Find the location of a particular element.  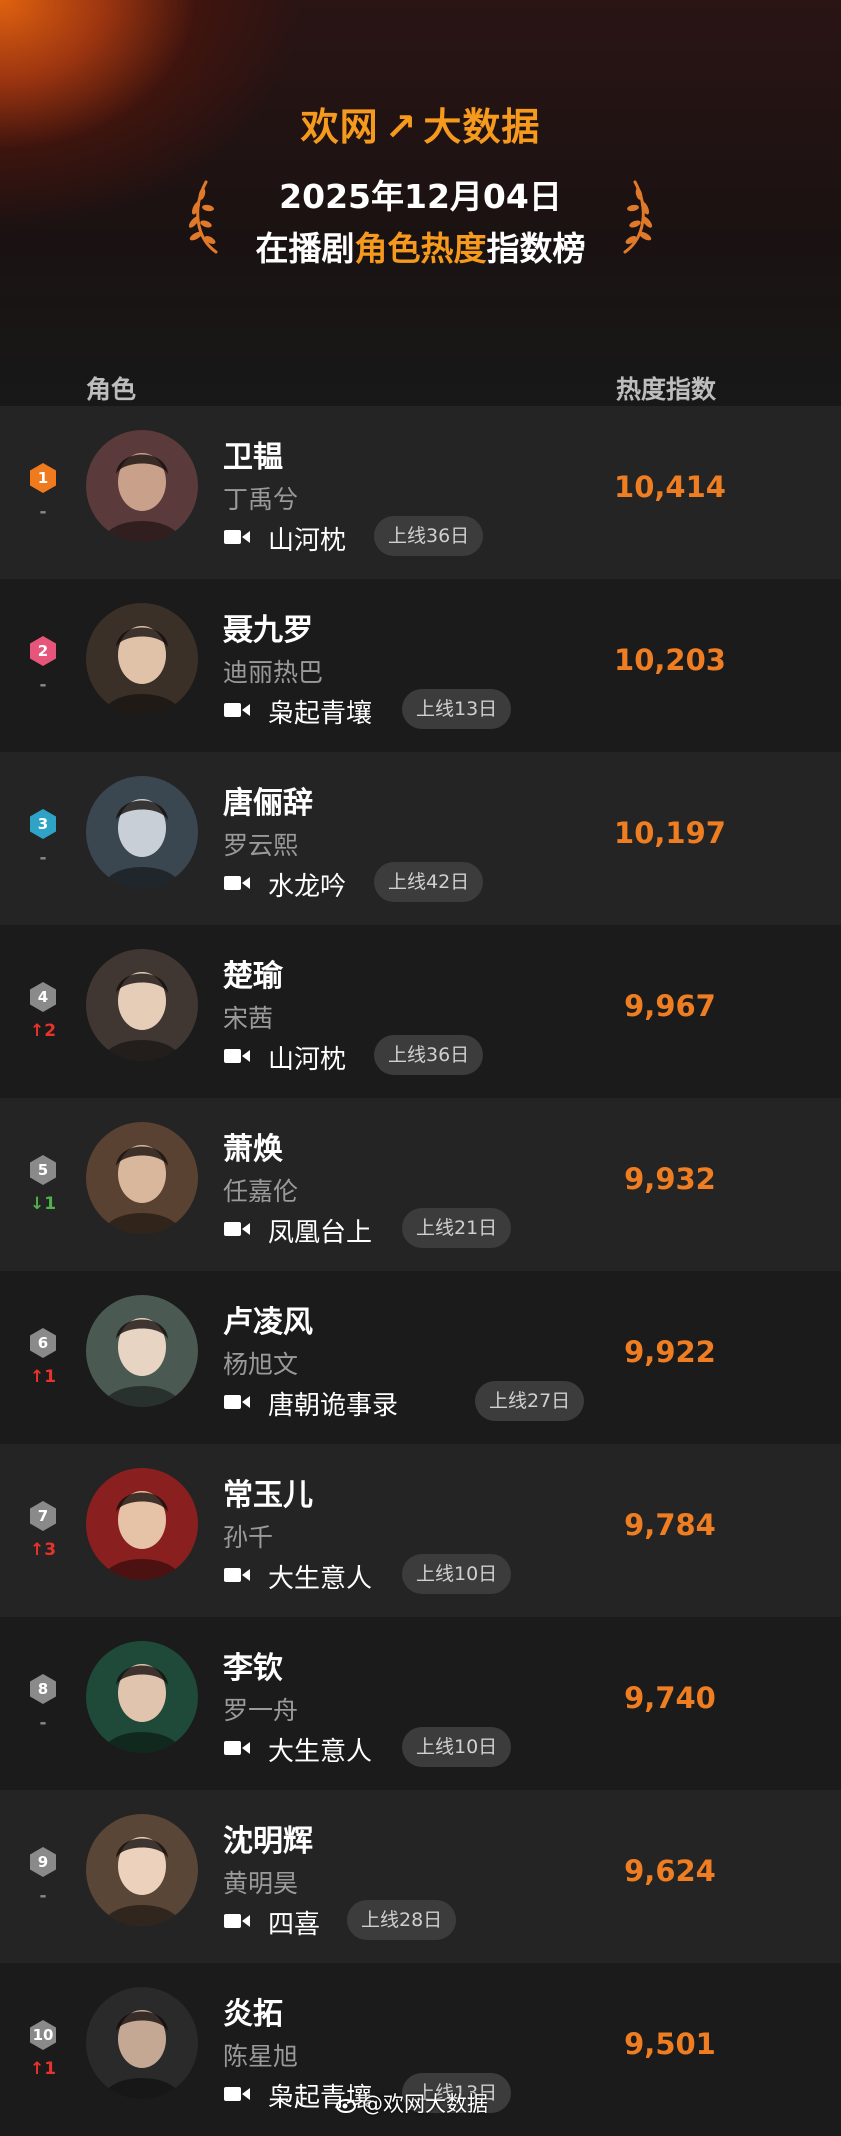

watermark-text: @欢网大数据 is located at coordinates (425, 2104).